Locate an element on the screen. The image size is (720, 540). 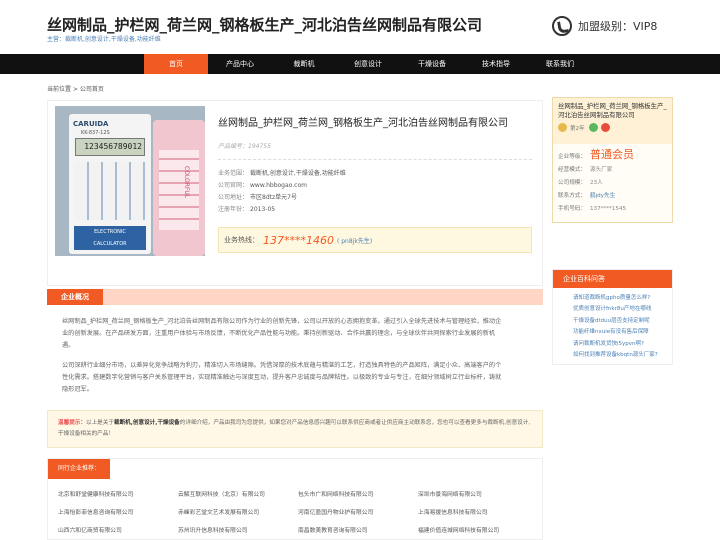
info-key: 业务范围： is located at coordinates (233, 173).